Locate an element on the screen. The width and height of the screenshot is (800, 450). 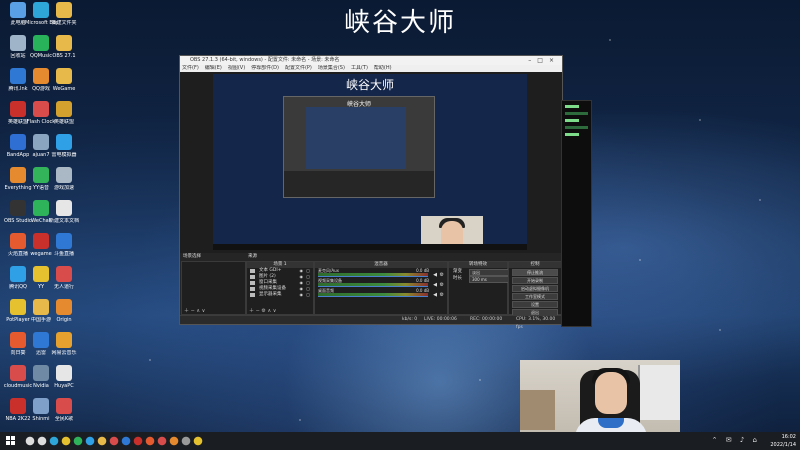
menu-item: 停靠部件(D) is located at coordinates (265, 68).